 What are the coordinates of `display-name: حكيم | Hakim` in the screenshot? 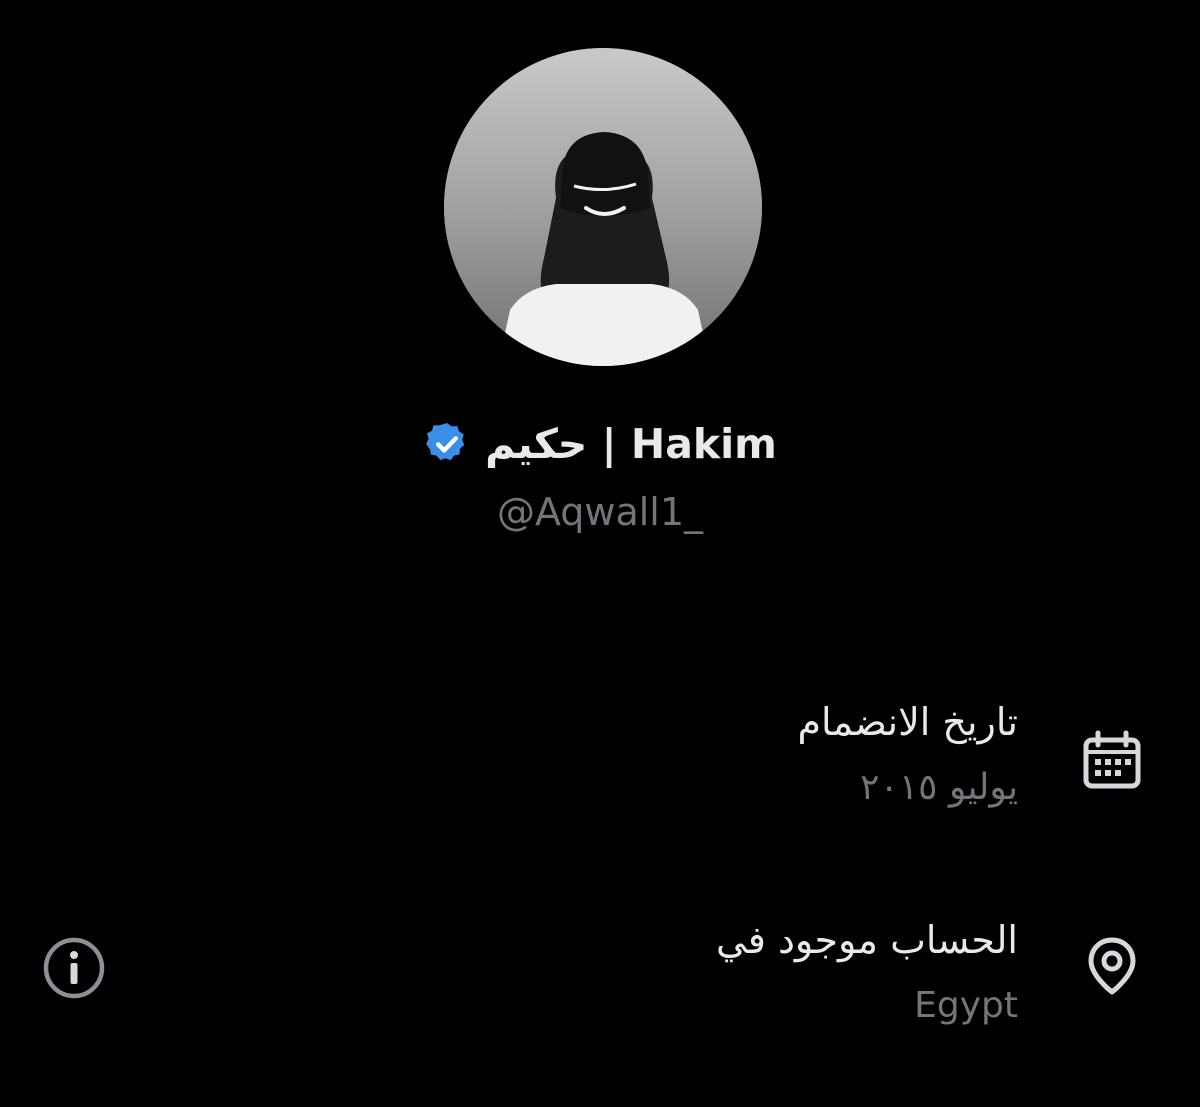 It's located at (631, 444).